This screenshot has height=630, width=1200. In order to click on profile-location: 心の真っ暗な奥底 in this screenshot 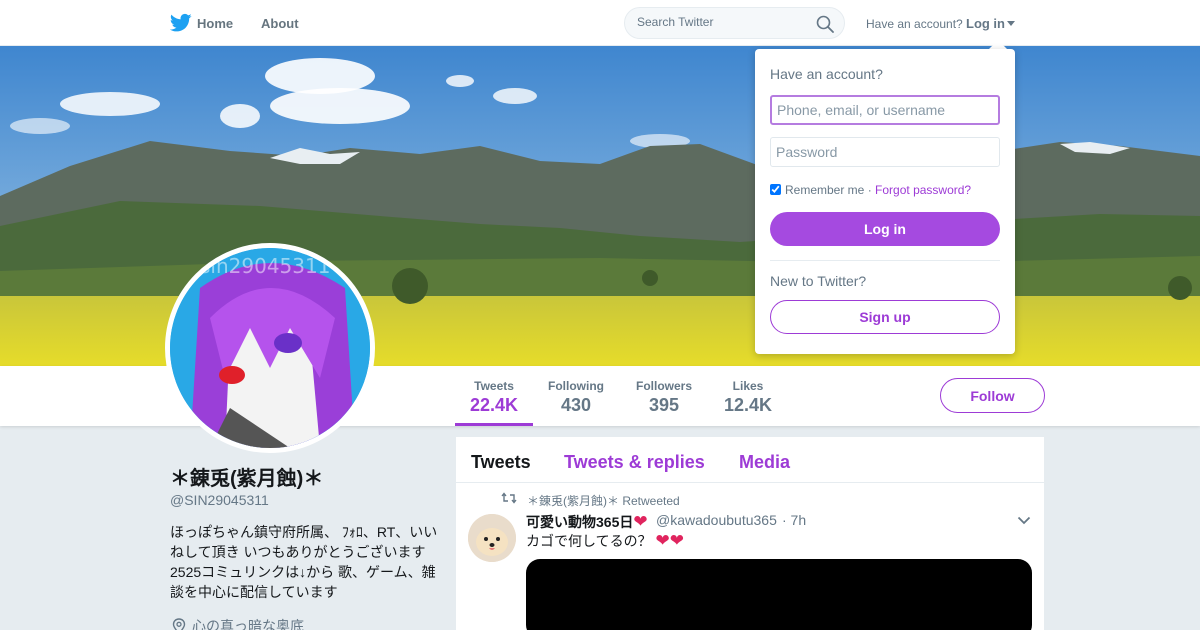, I will do `click(238, 623)`.